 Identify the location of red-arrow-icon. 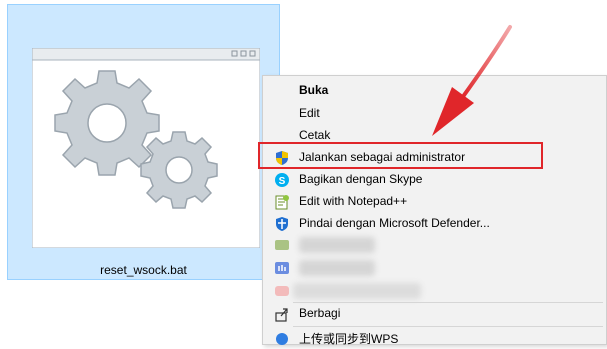
(472, 80).